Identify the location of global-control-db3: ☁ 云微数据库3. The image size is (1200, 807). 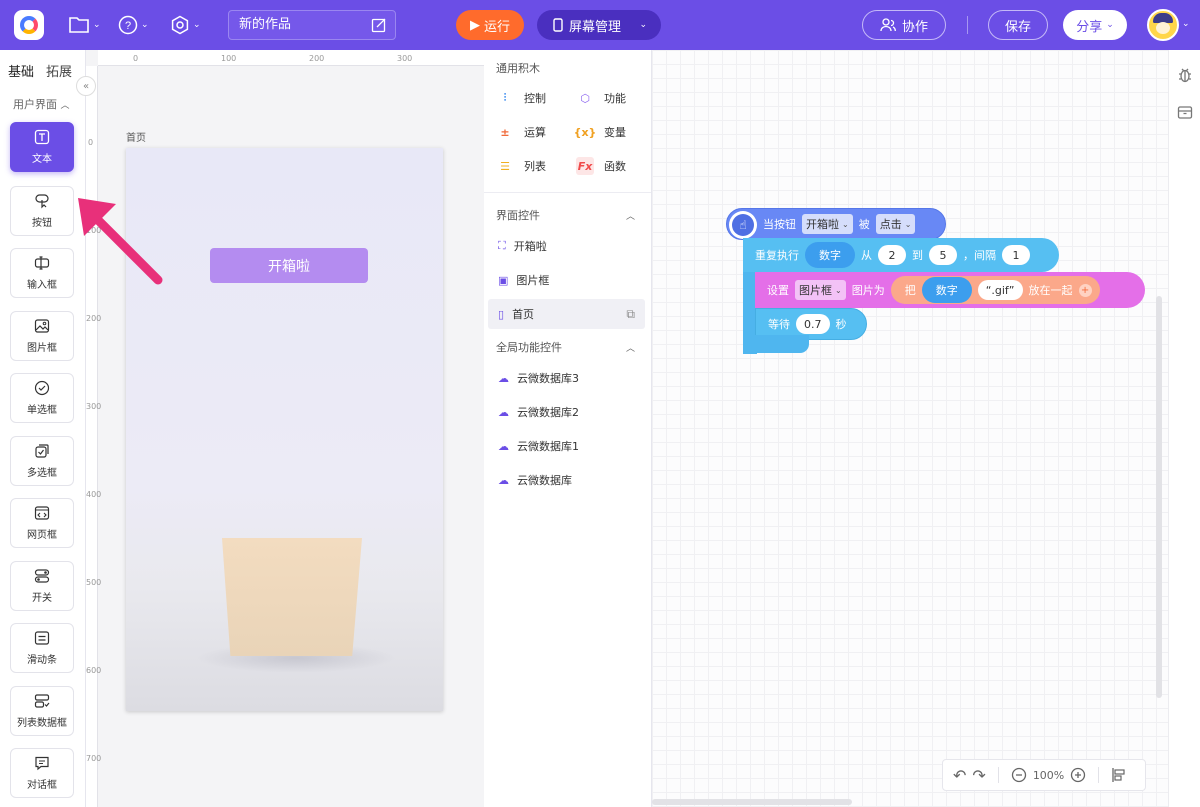
(566, 378).